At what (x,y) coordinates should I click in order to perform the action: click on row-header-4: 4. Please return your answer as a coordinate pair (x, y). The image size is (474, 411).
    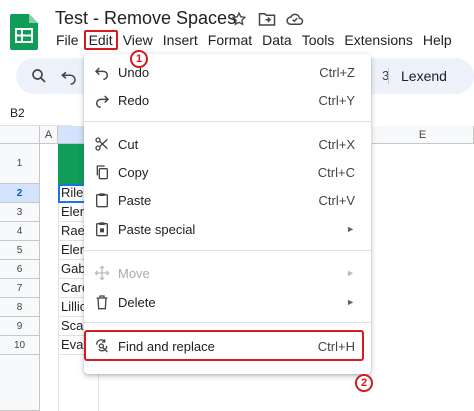
    Looking at the image, I should click on (20, 231).